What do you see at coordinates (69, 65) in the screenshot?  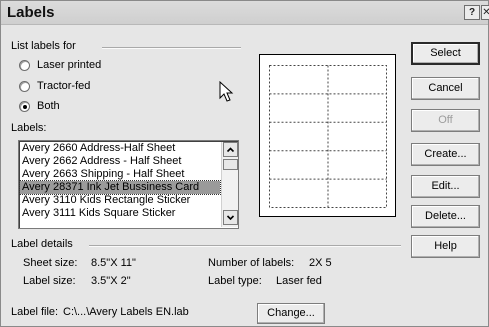 I see `radio-laser-printed-label: Laser printed` at bounding box center [69, 65].